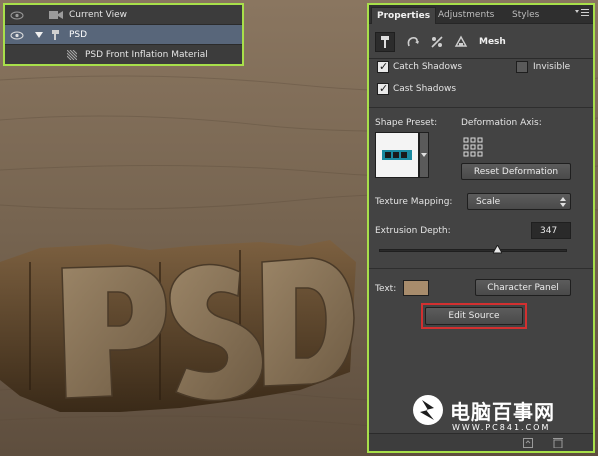 This screenshot has width=598, height=456. I want to click on expand-triangle-icon, so click(39, 35).